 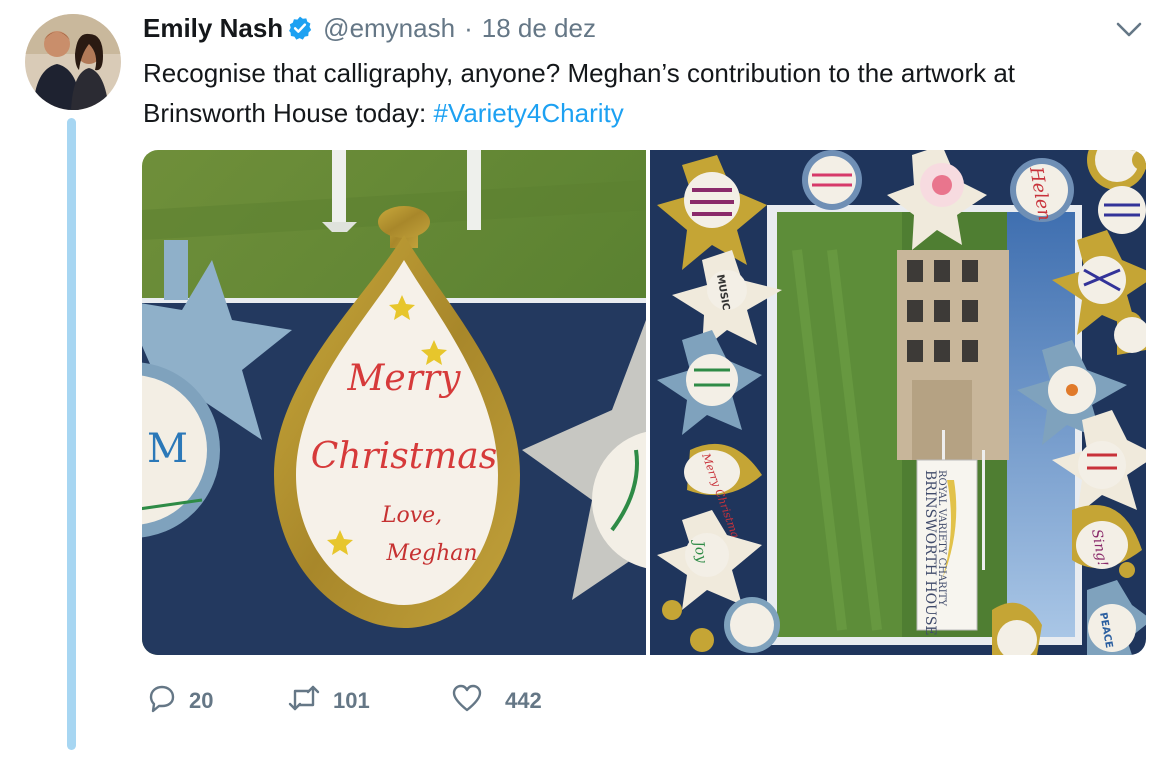 I want to click on ornament-love-text: Love,, so click(x=411, y=515).